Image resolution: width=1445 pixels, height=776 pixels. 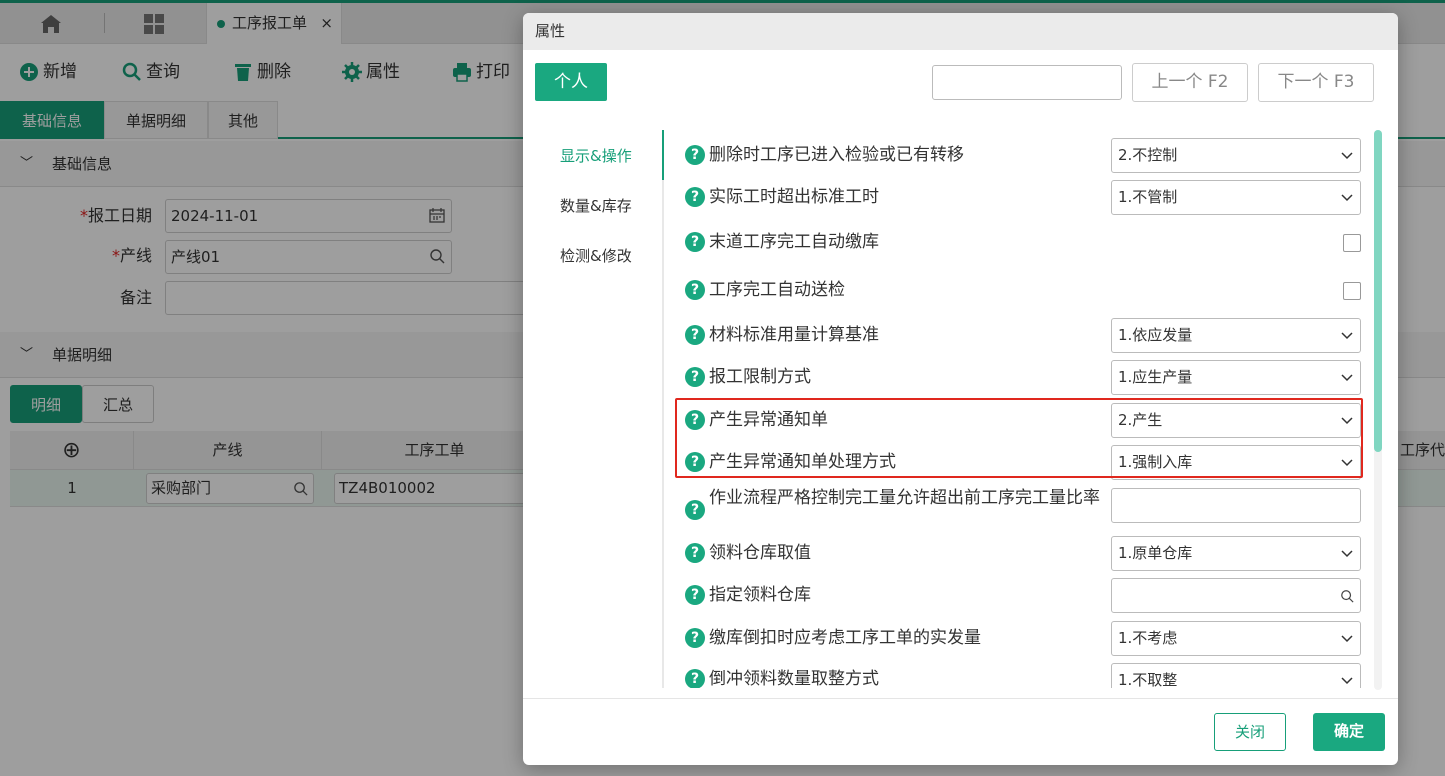 What do you see at coordinates (1236, 675) in the screenshot?
I see `prop-select: 1.不取整` at bounding box center [1236, 675].